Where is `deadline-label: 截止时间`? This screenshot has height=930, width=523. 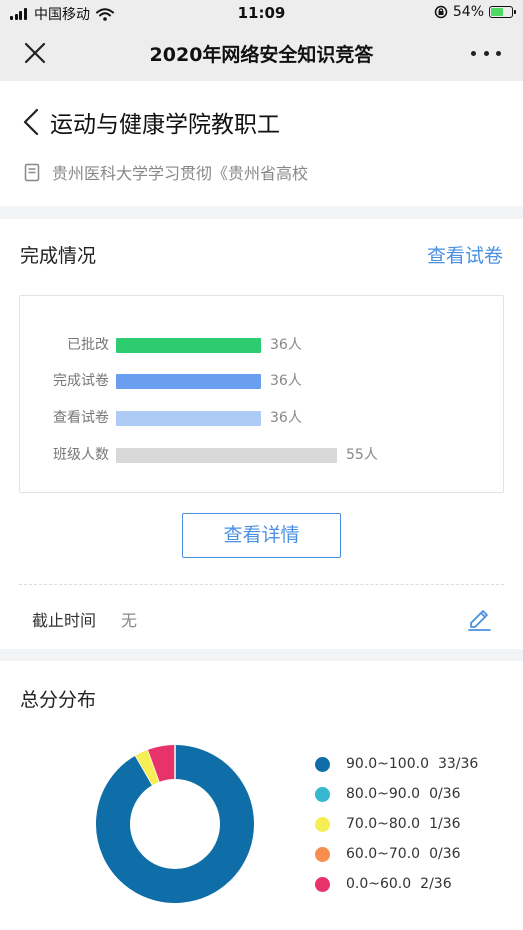 deadline-label: 截止时间 is located at coordinates (64, 620).